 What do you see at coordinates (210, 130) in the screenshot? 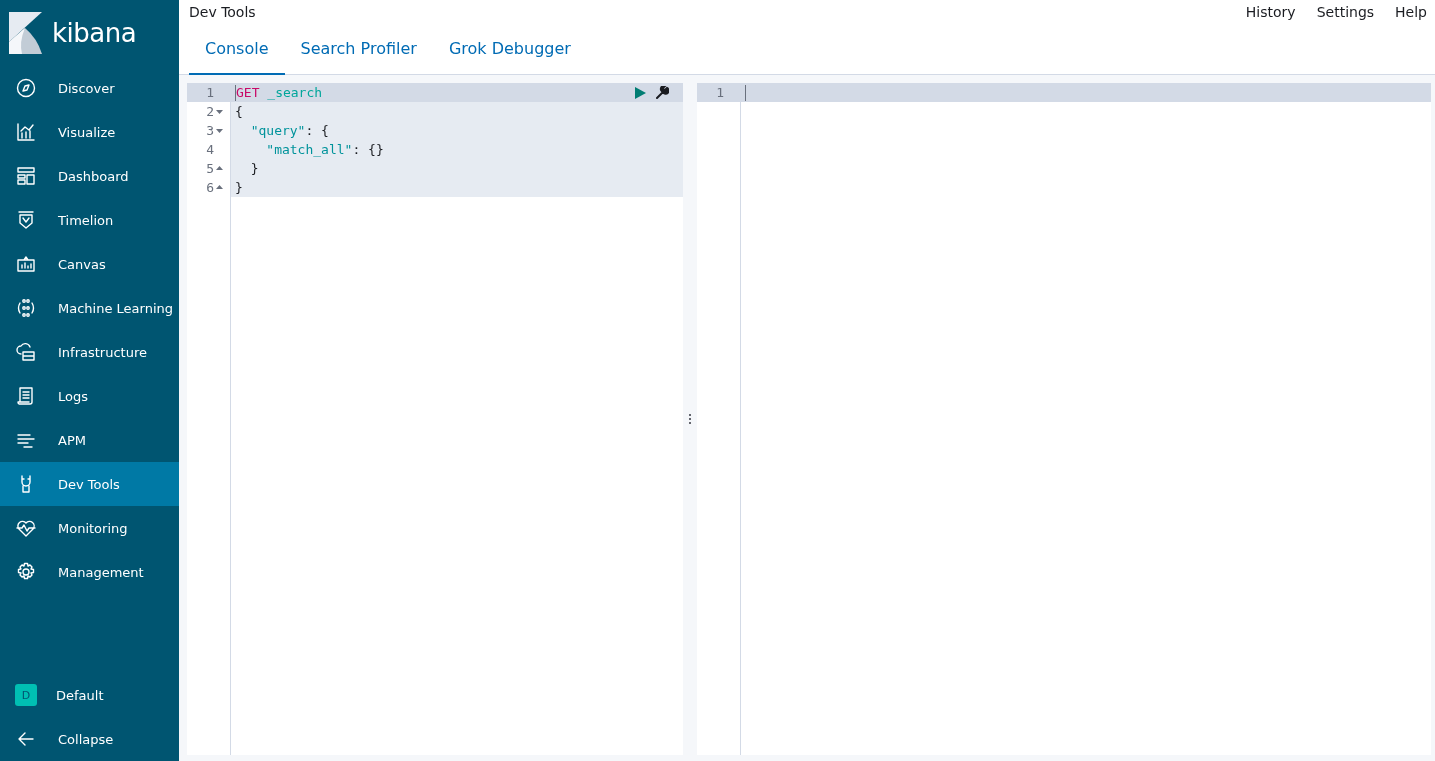
I see `line-number: 3` at bounding box center [210, 130].